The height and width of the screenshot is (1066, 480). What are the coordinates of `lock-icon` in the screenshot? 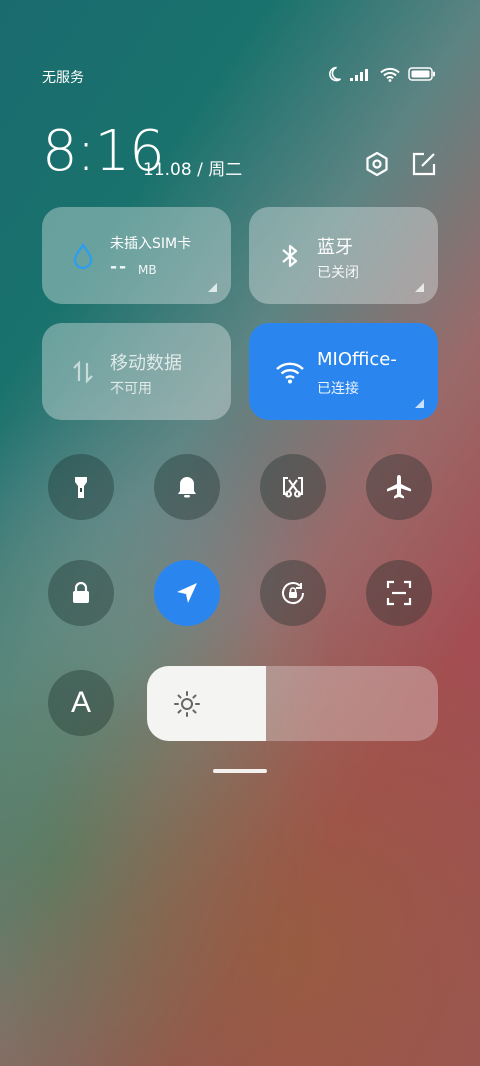 It's located at (81, 593).